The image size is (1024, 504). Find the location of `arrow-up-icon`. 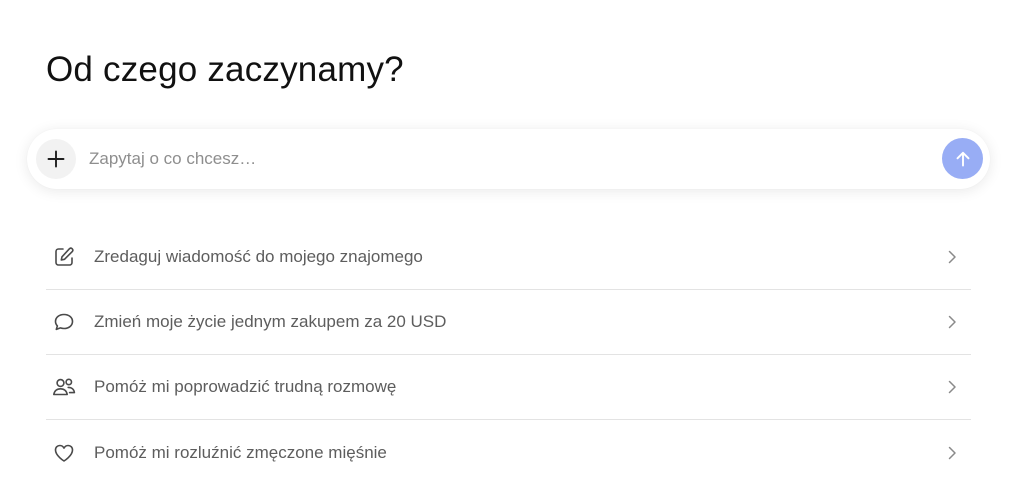

arrow-up-icon is located at coordinates (962, 158).